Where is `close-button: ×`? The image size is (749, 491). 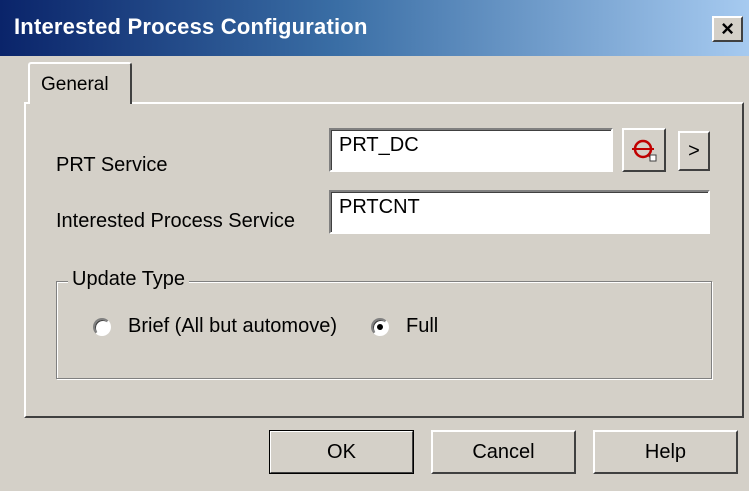 close-button: × is located at coordinates (727, 29).